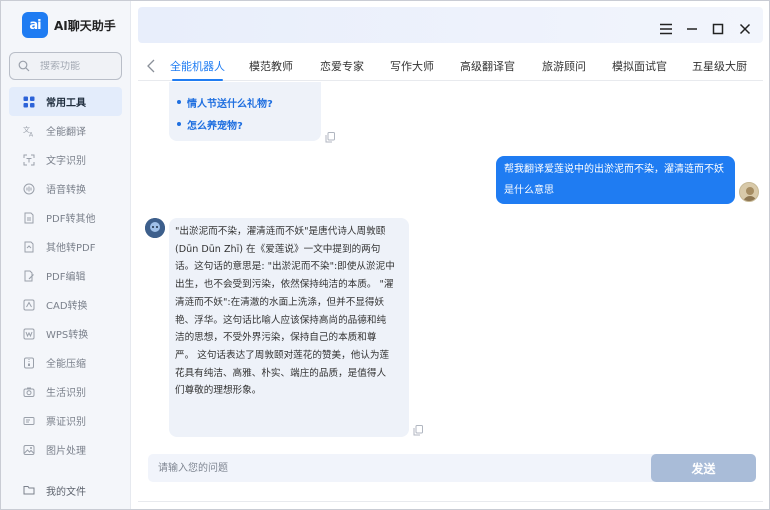 This screenshot has width=770, height=510. I want to click on sidebar-item-wps: WPS转换, so click(65, 333).